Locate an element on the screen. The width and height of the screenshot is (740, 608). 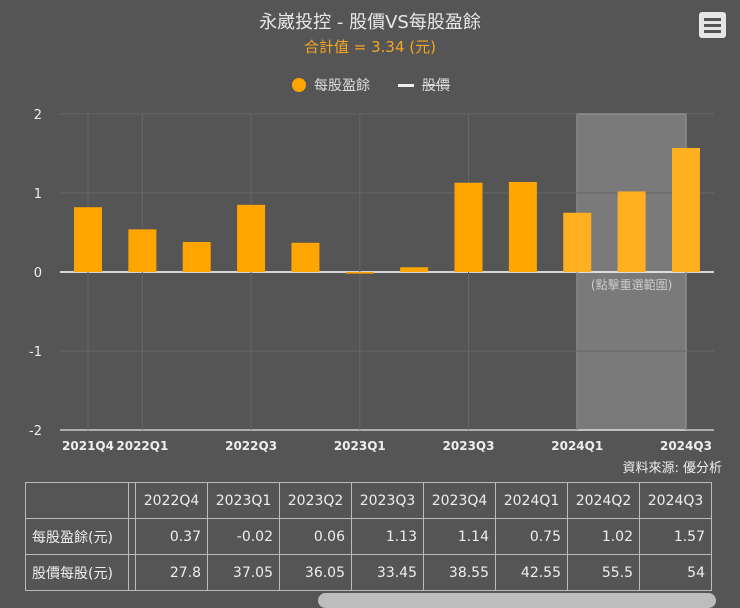
column-header: 2023Q2 is located at coordinates (315, 500).